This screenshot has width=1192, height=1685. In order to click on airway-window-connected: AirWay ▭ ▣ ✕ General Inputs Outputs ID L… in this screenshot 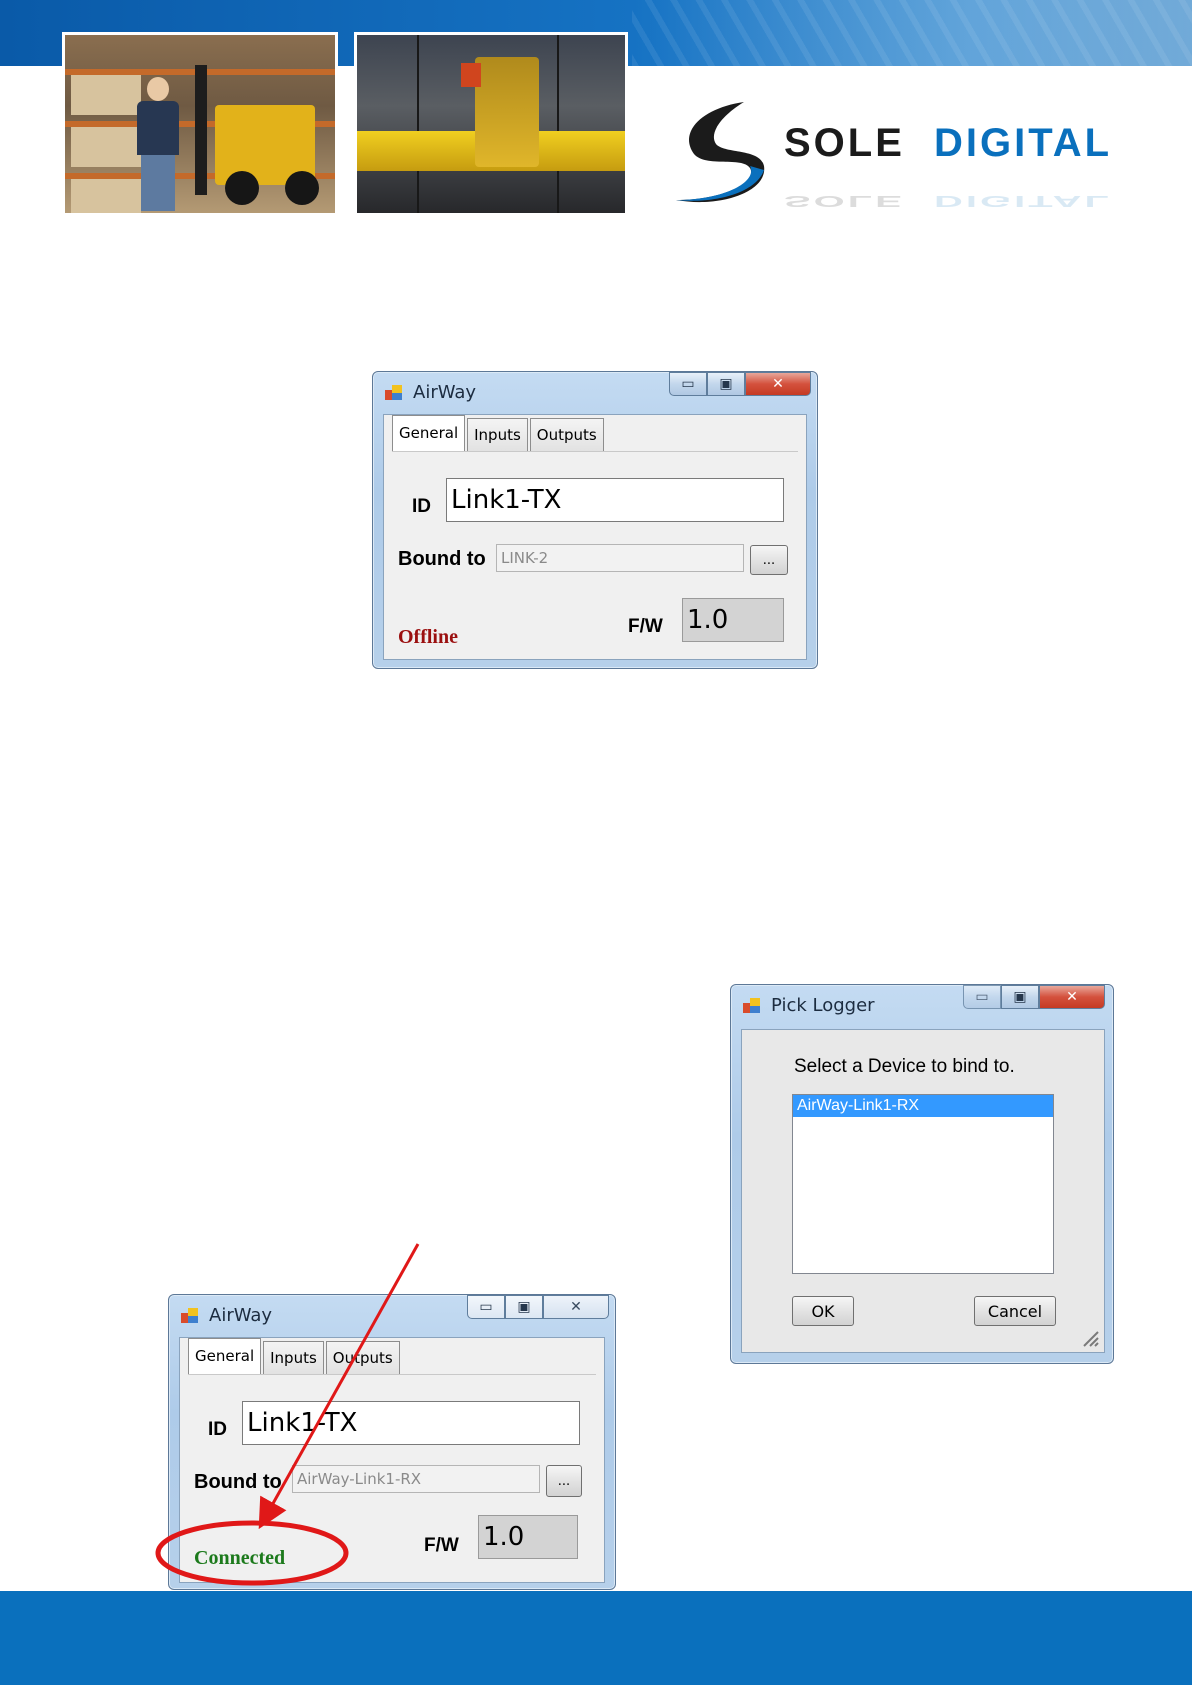, I will do `click(392, 1442)`.